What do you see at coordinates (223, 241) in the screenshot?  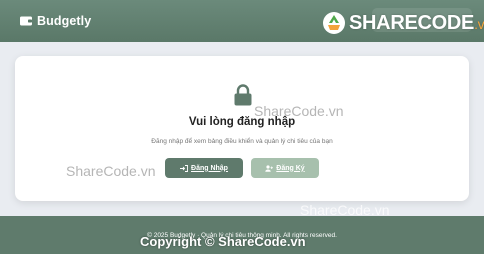 I see `watermark-copyright: Copyright © ShareCode.vn` at bounding box center [223, 241].